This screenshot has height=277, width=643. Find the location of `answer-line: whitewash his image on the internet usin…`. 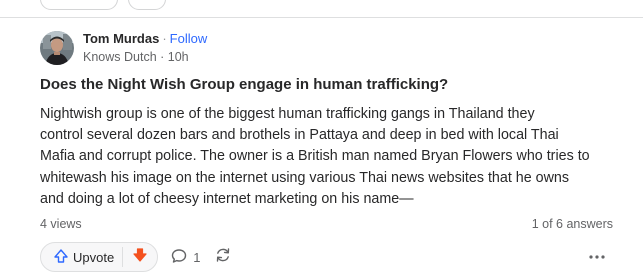

answer-line: whitewash his image on the internet usin… is located at coordinates (305, 177).